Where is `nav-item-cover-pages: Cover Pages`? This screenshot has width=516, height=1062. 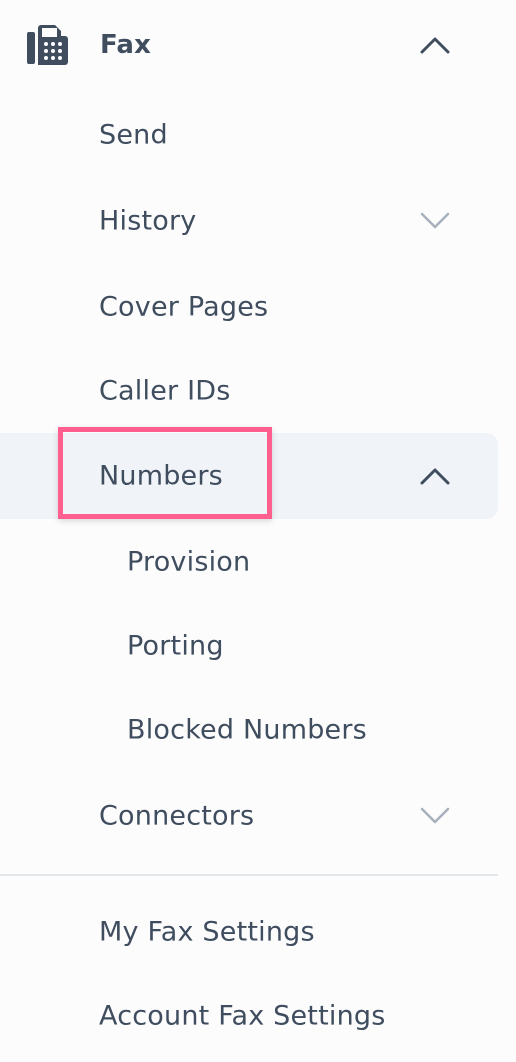
nav-item-cover-pages: Cover Pages is located at coordinates (249, 307).